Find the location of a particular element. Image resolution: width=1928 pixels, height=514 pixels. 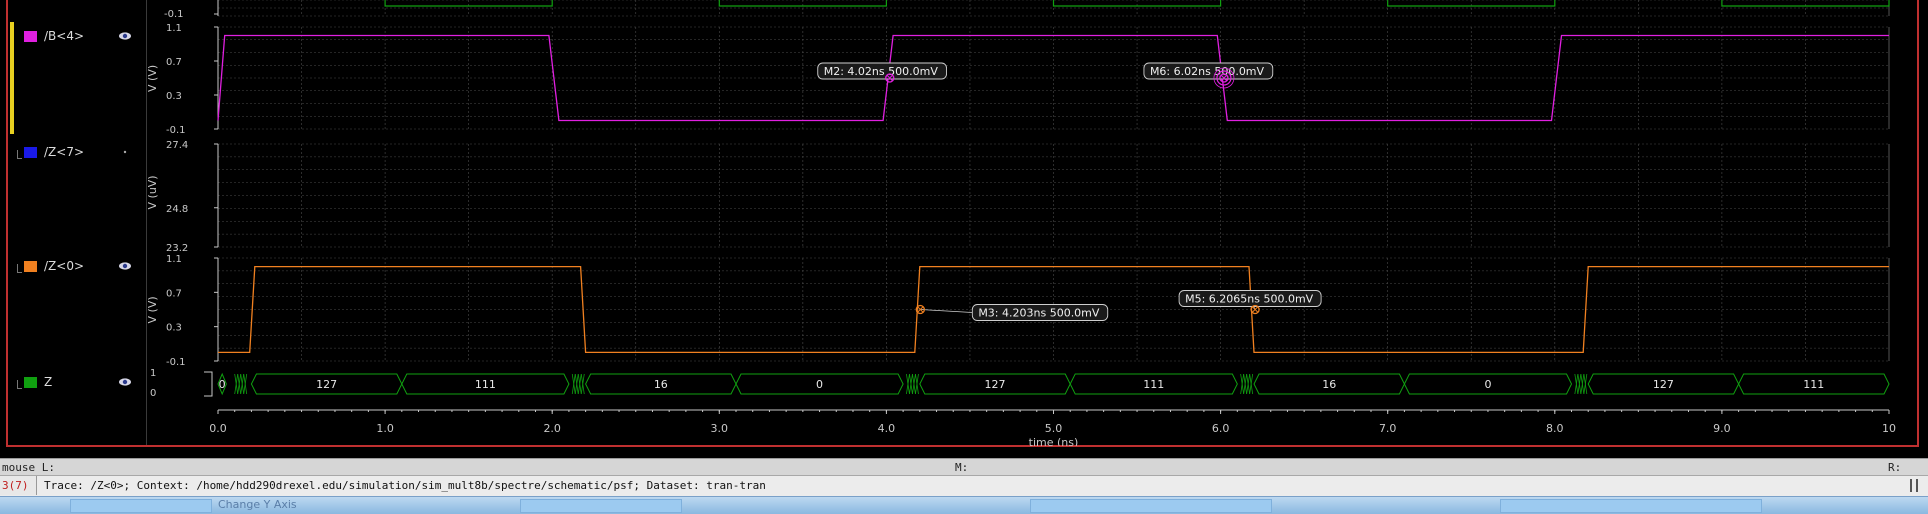

x-tick-label: 9.0 is located at coordinates (1722, 428).